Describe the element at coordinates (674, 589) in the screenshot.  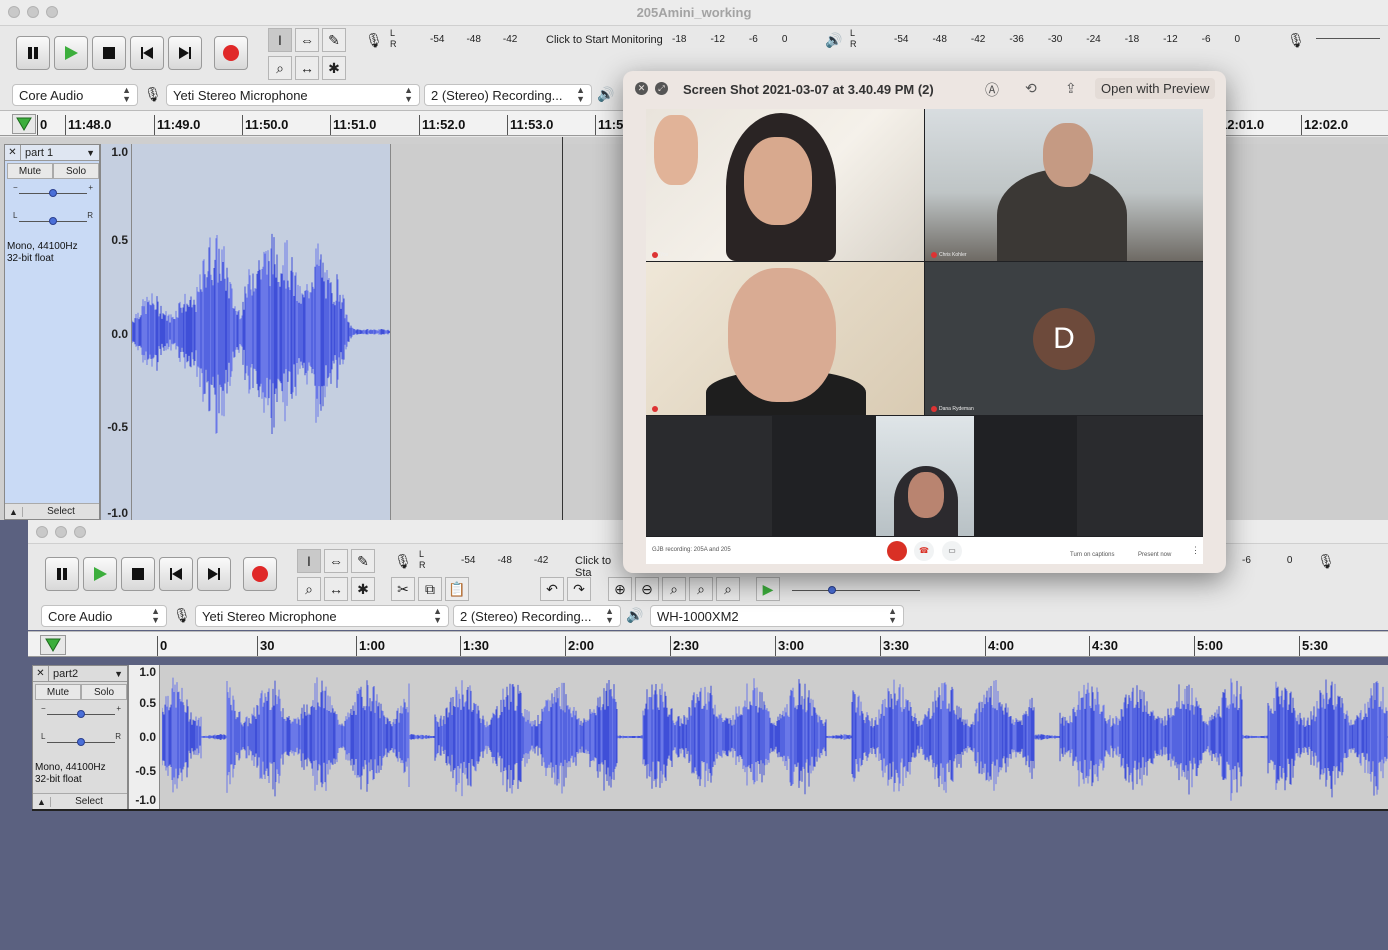
I see `fit-selection-button: ⌕` at that location.